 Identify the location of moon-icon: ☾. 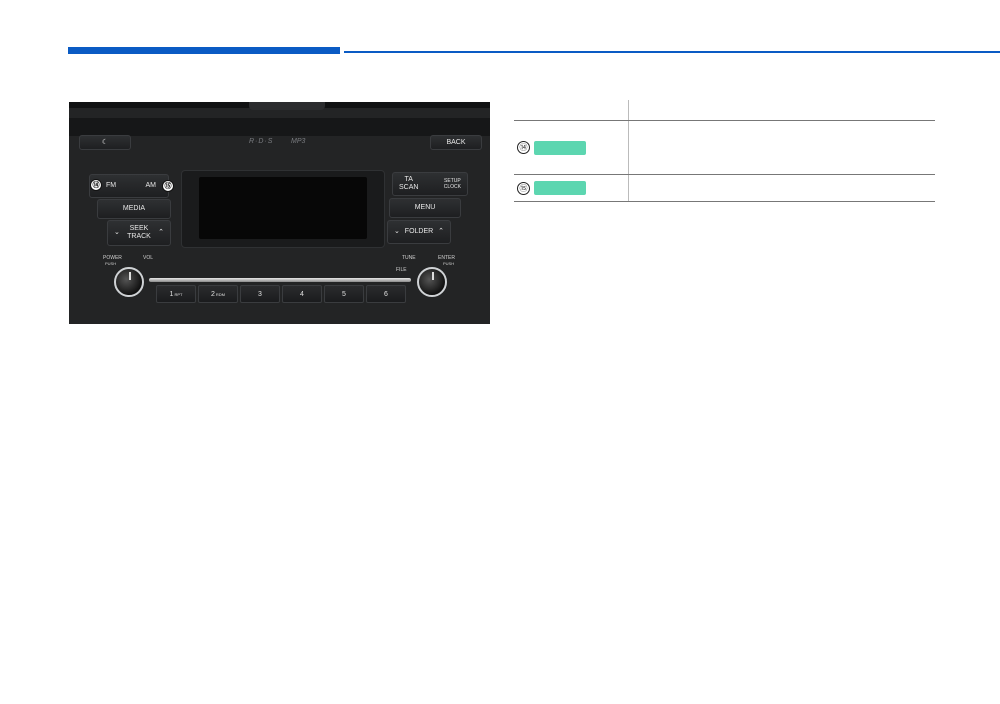
(105, 142).